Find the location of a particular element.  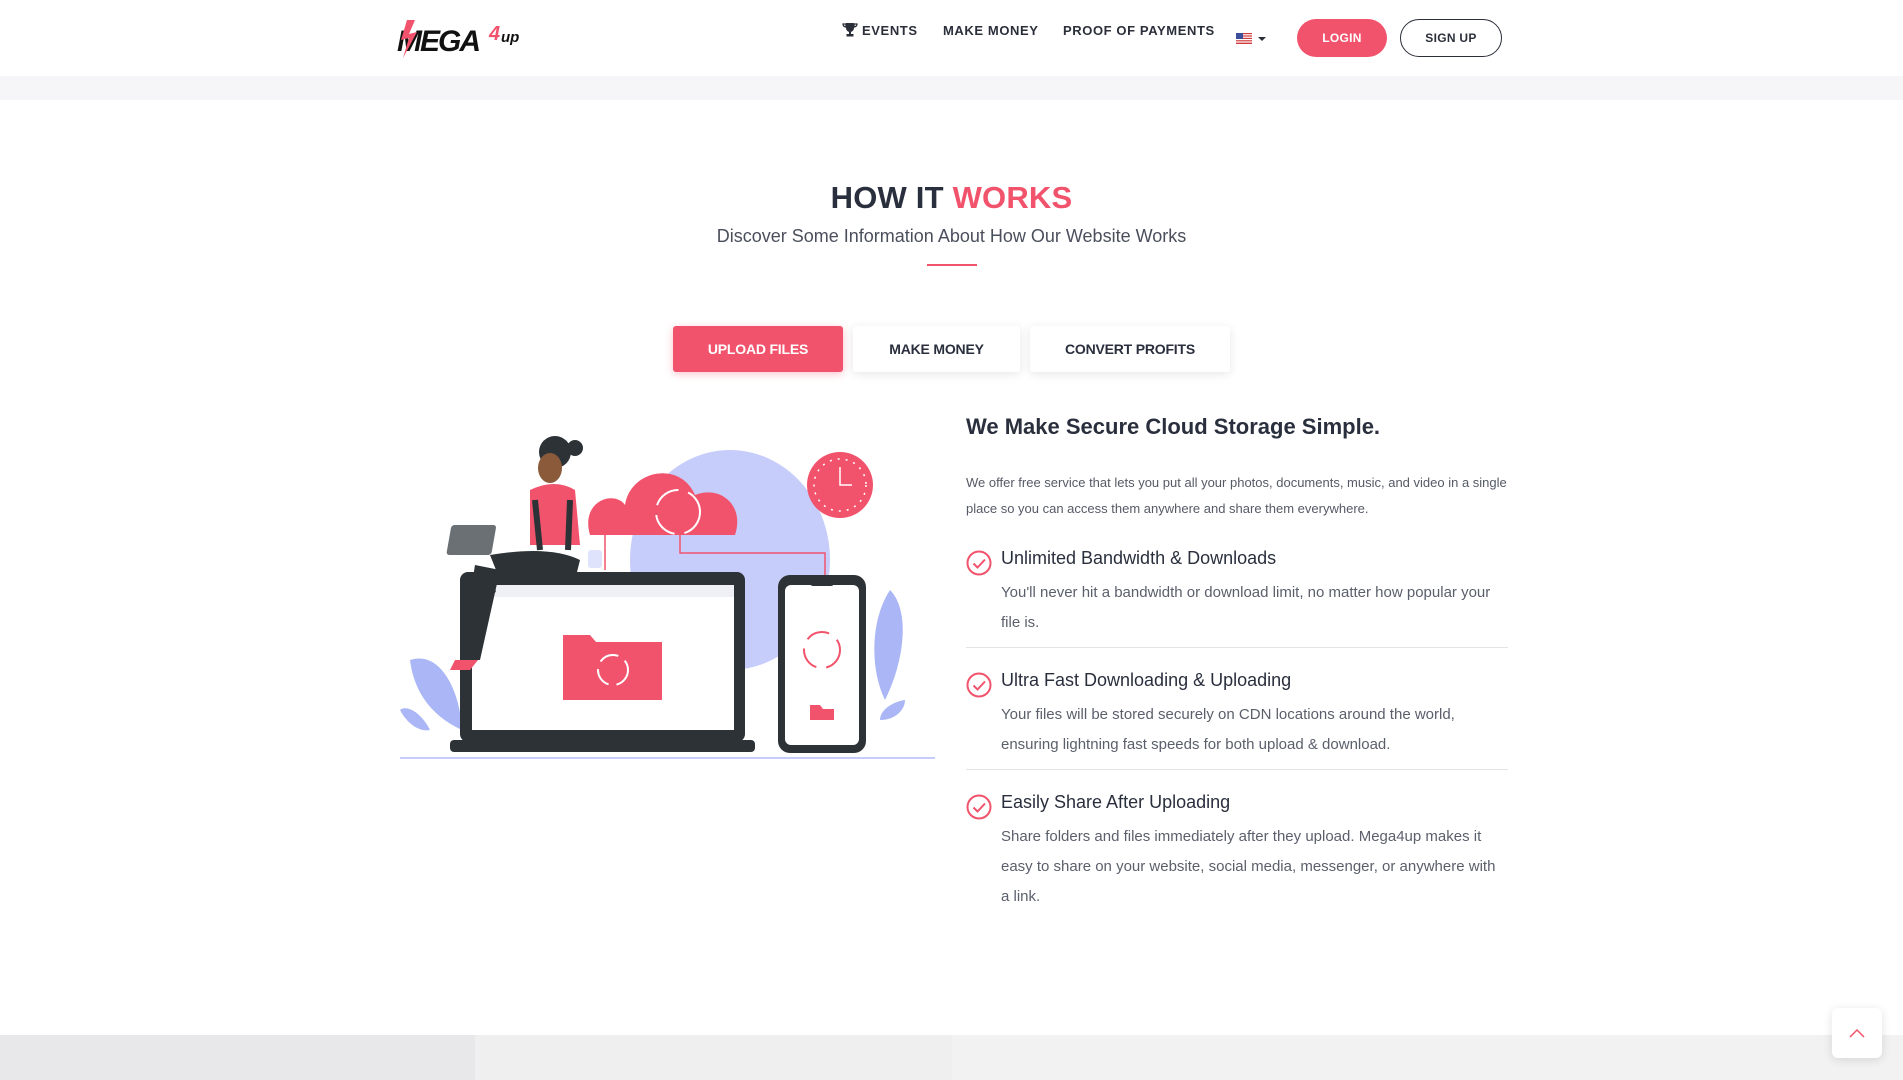

nav-events: EVENTS is located at coordinates (880, 30).